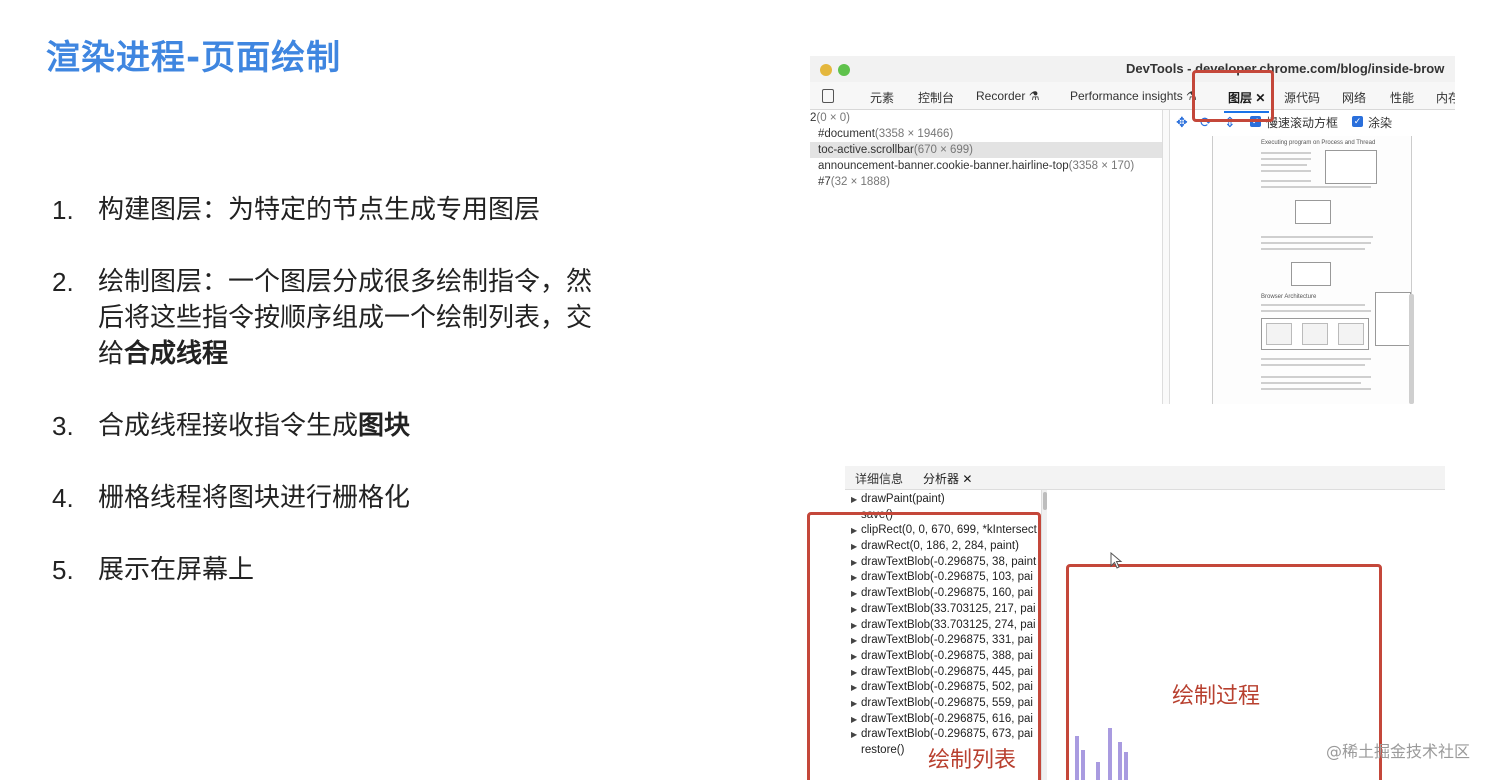 The width and height of the screenshot is (1512, 780). Describe the element at coordinates (176, 354) in the screenshot. I see `step-text-bold: 合成线程` at that location.